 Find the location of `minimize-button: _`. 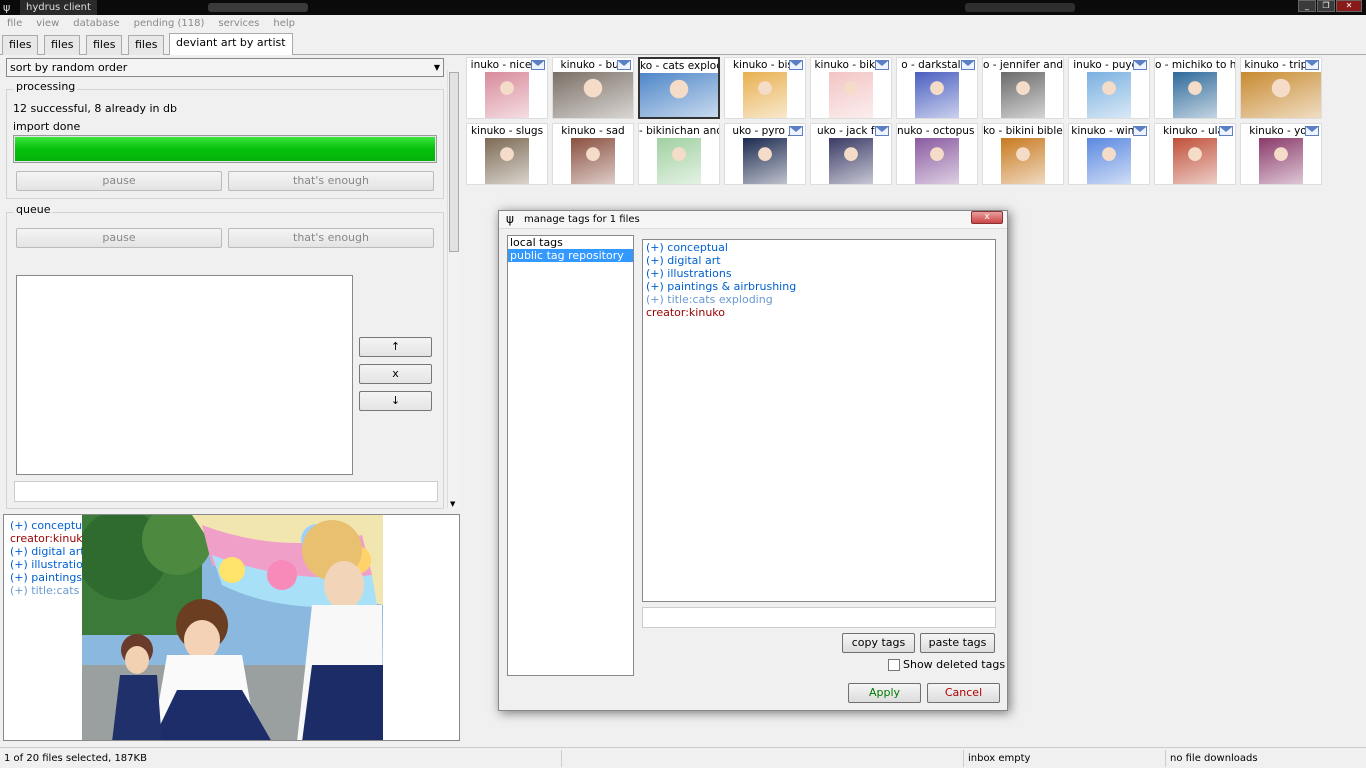

minimize-button: _ is located at coordinates (1307, 6).